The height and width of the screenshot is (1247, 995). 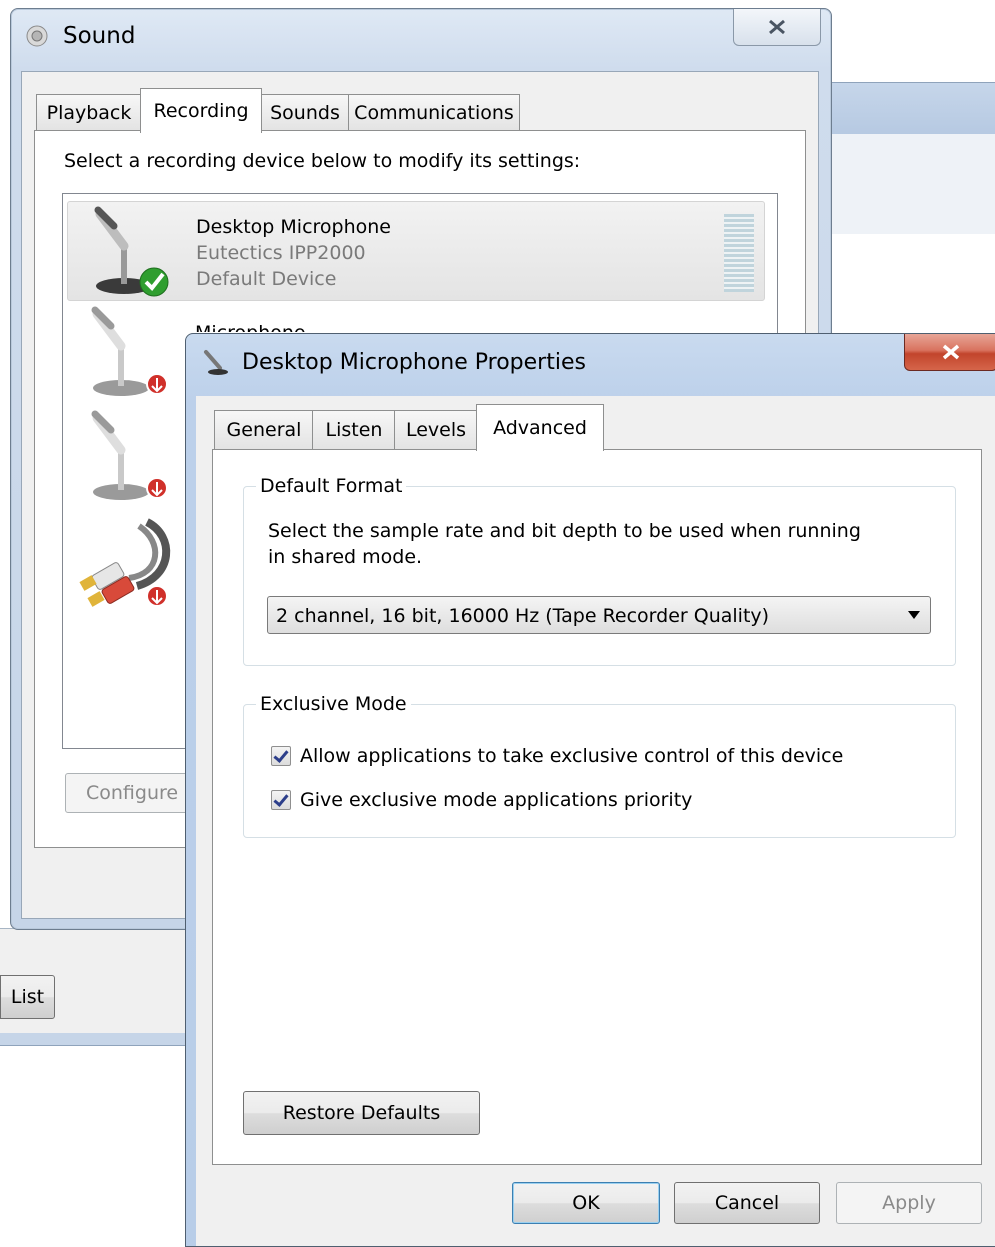 I want to click on properties-close-button, so click(x=949, y=352).